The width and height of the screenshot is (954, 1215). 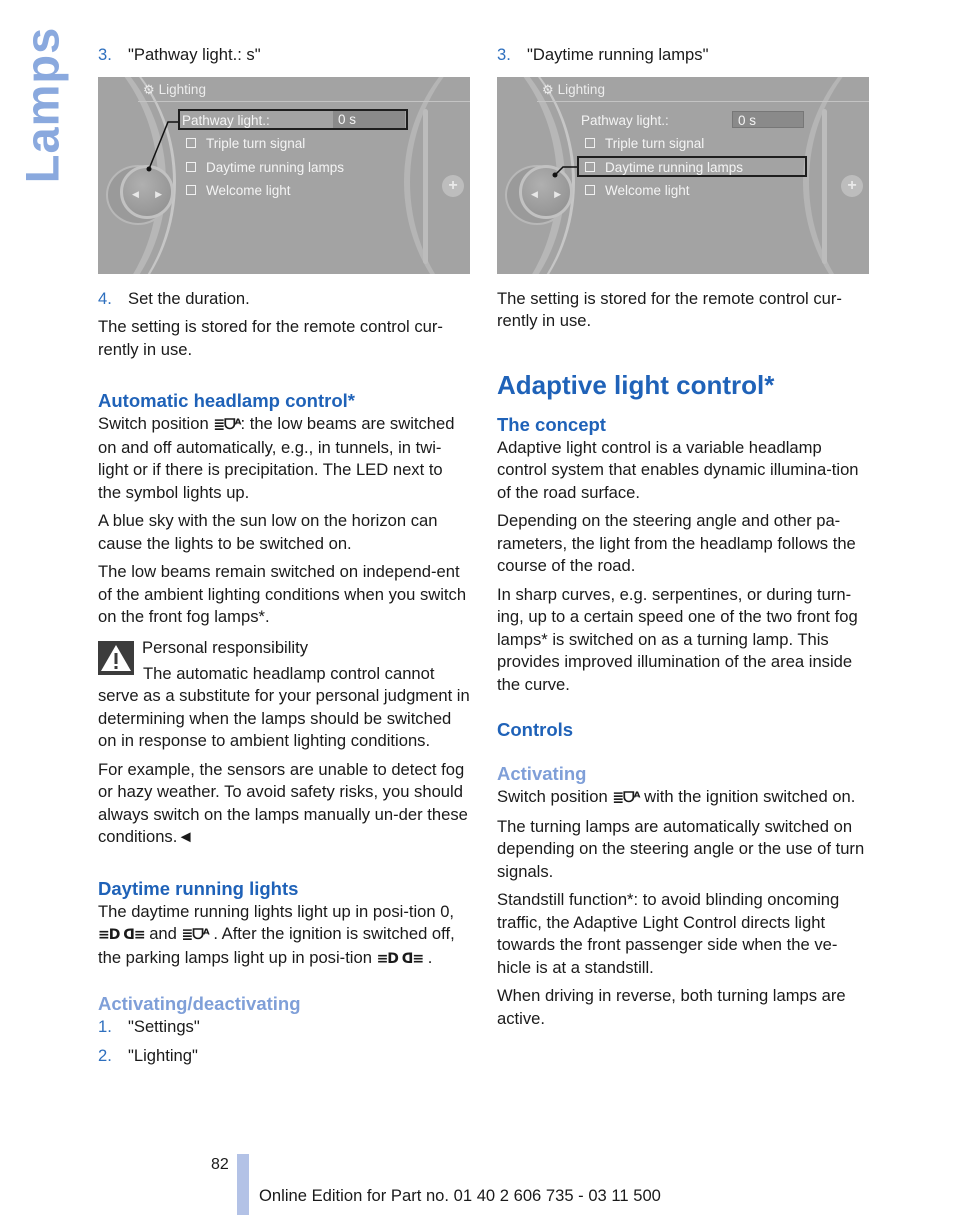 What do you see at coordinates (535, 729) in the screenshot?
I see `heading-controls: Controls` at bounding box center [535, 729].